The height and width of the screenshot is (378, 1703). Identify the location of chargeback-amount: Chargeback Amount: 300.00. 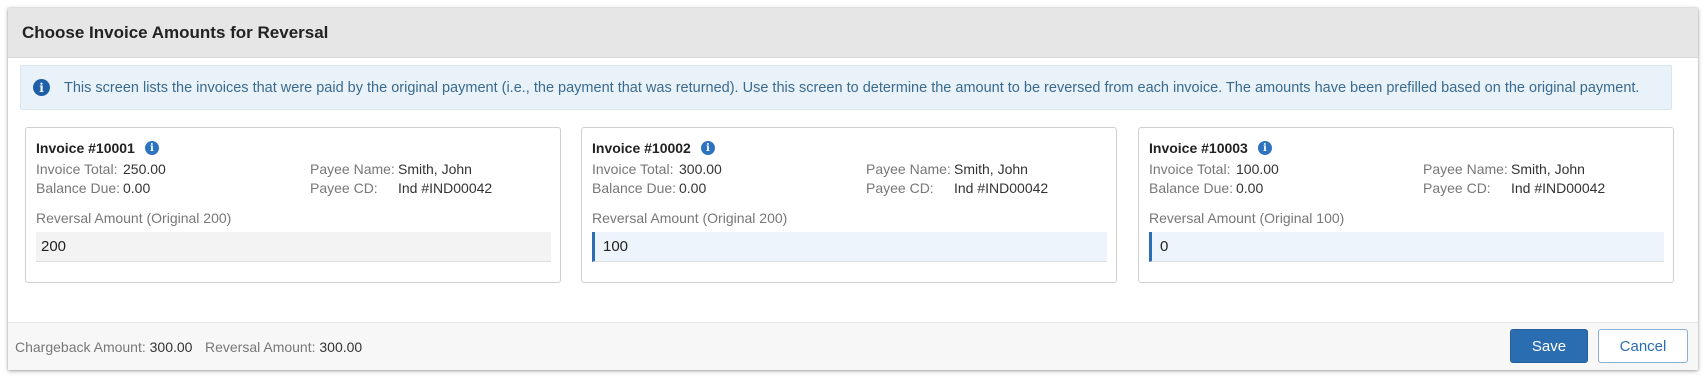
(103, 347).